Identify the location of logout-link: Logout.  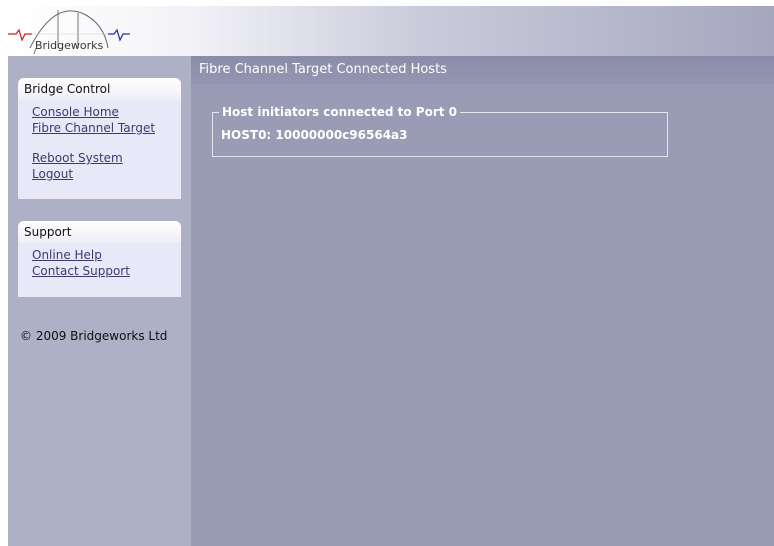
(106, 174).